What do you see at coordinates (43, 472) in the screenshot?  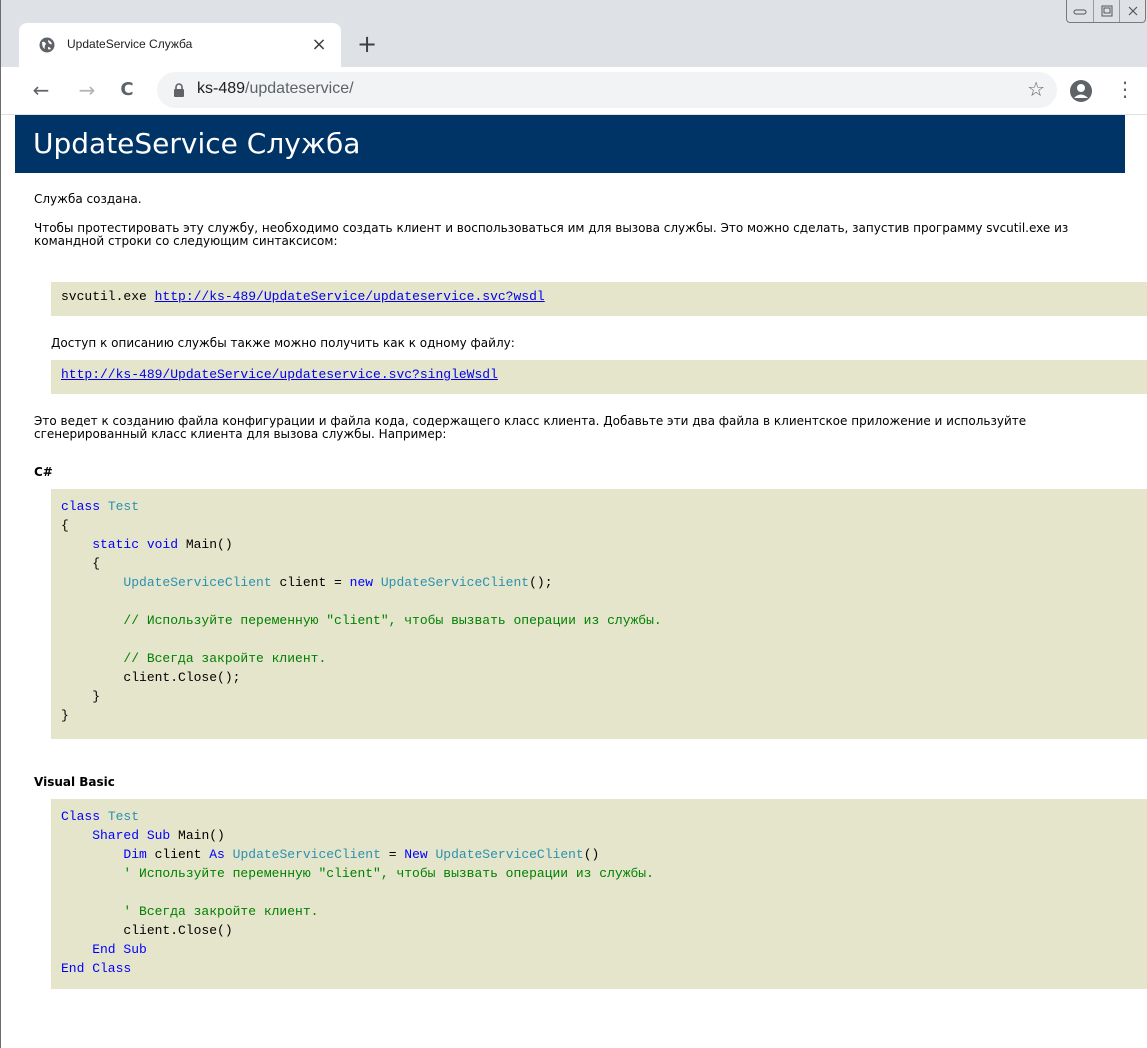 I see `csharp-label: C#` at bounding box center [43, 472].